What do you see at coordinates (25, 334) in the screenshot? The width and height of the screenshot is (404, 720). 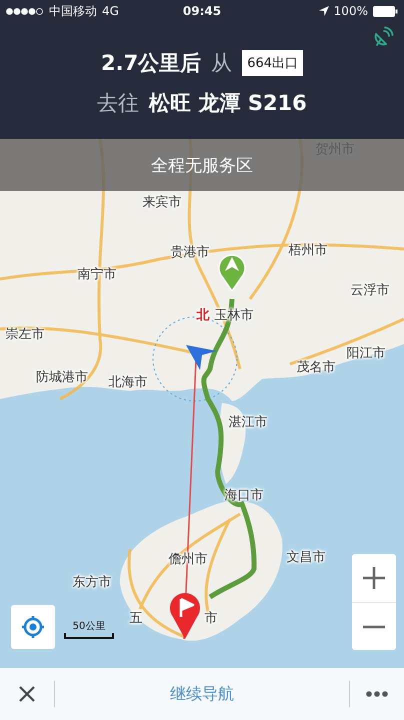 I see `city-label: 崇左市` at bounding box center [25, 334].